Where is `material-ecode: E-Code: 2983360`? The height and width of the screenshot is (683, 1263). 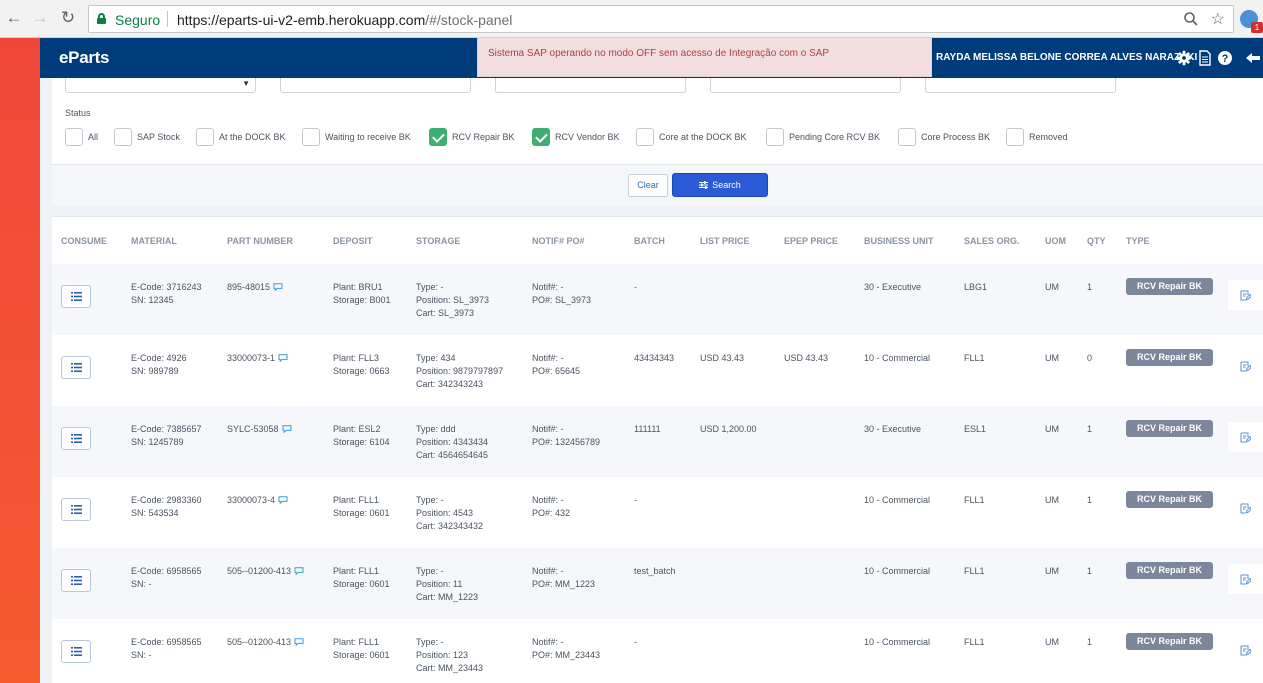 material-ecode: E-Code: 2983360 is located at coordinates (166, 500).